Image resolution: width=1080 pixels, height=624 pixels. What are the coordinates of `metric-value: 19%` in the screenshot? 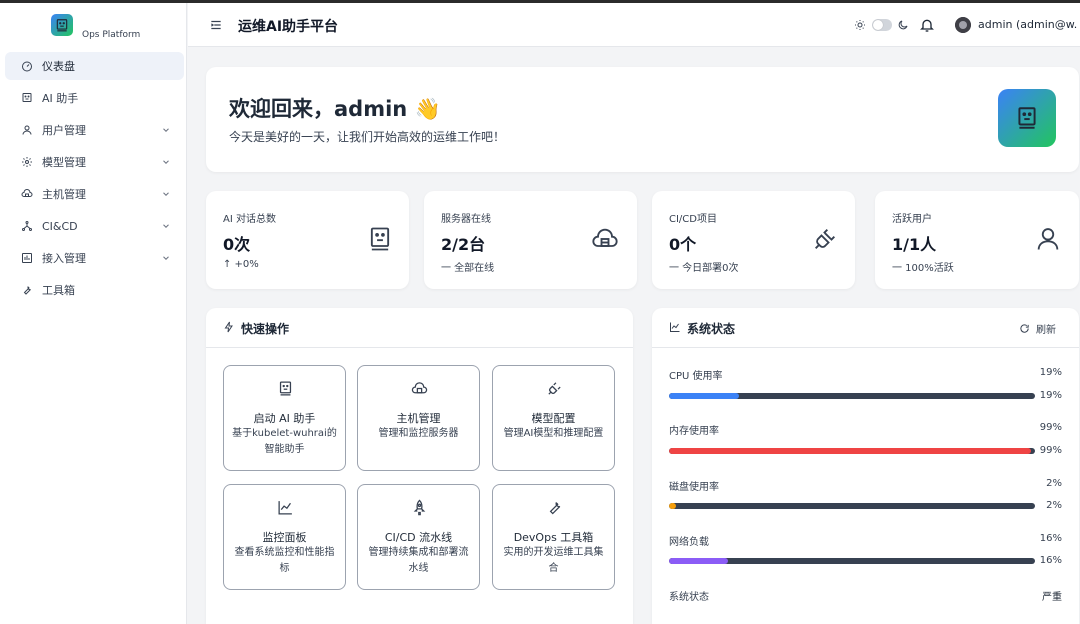 It's located at (1050, 372).